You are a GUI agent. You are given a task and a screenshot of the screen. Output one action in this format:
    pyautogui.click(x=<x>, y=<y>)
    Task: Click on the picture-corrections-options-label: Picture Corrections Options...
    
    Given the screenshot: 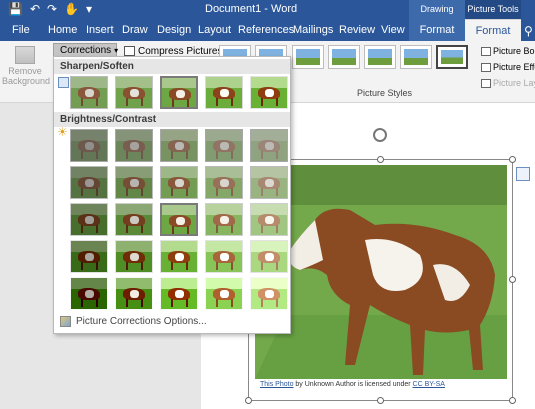 What is the action you would take?
    pyautogui.click(x=141, y=321)
    